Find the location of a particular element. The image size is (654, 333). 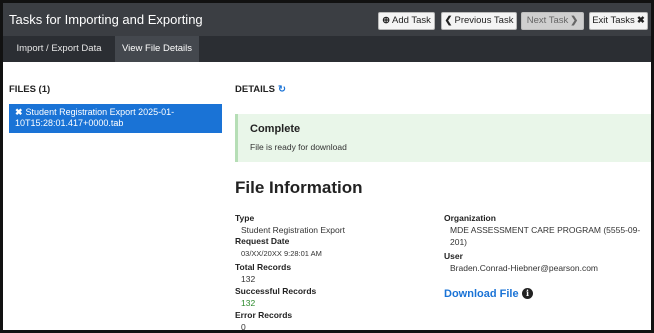

previous-task-button: ❮ Previous Task is located at coordinates (479, 21).